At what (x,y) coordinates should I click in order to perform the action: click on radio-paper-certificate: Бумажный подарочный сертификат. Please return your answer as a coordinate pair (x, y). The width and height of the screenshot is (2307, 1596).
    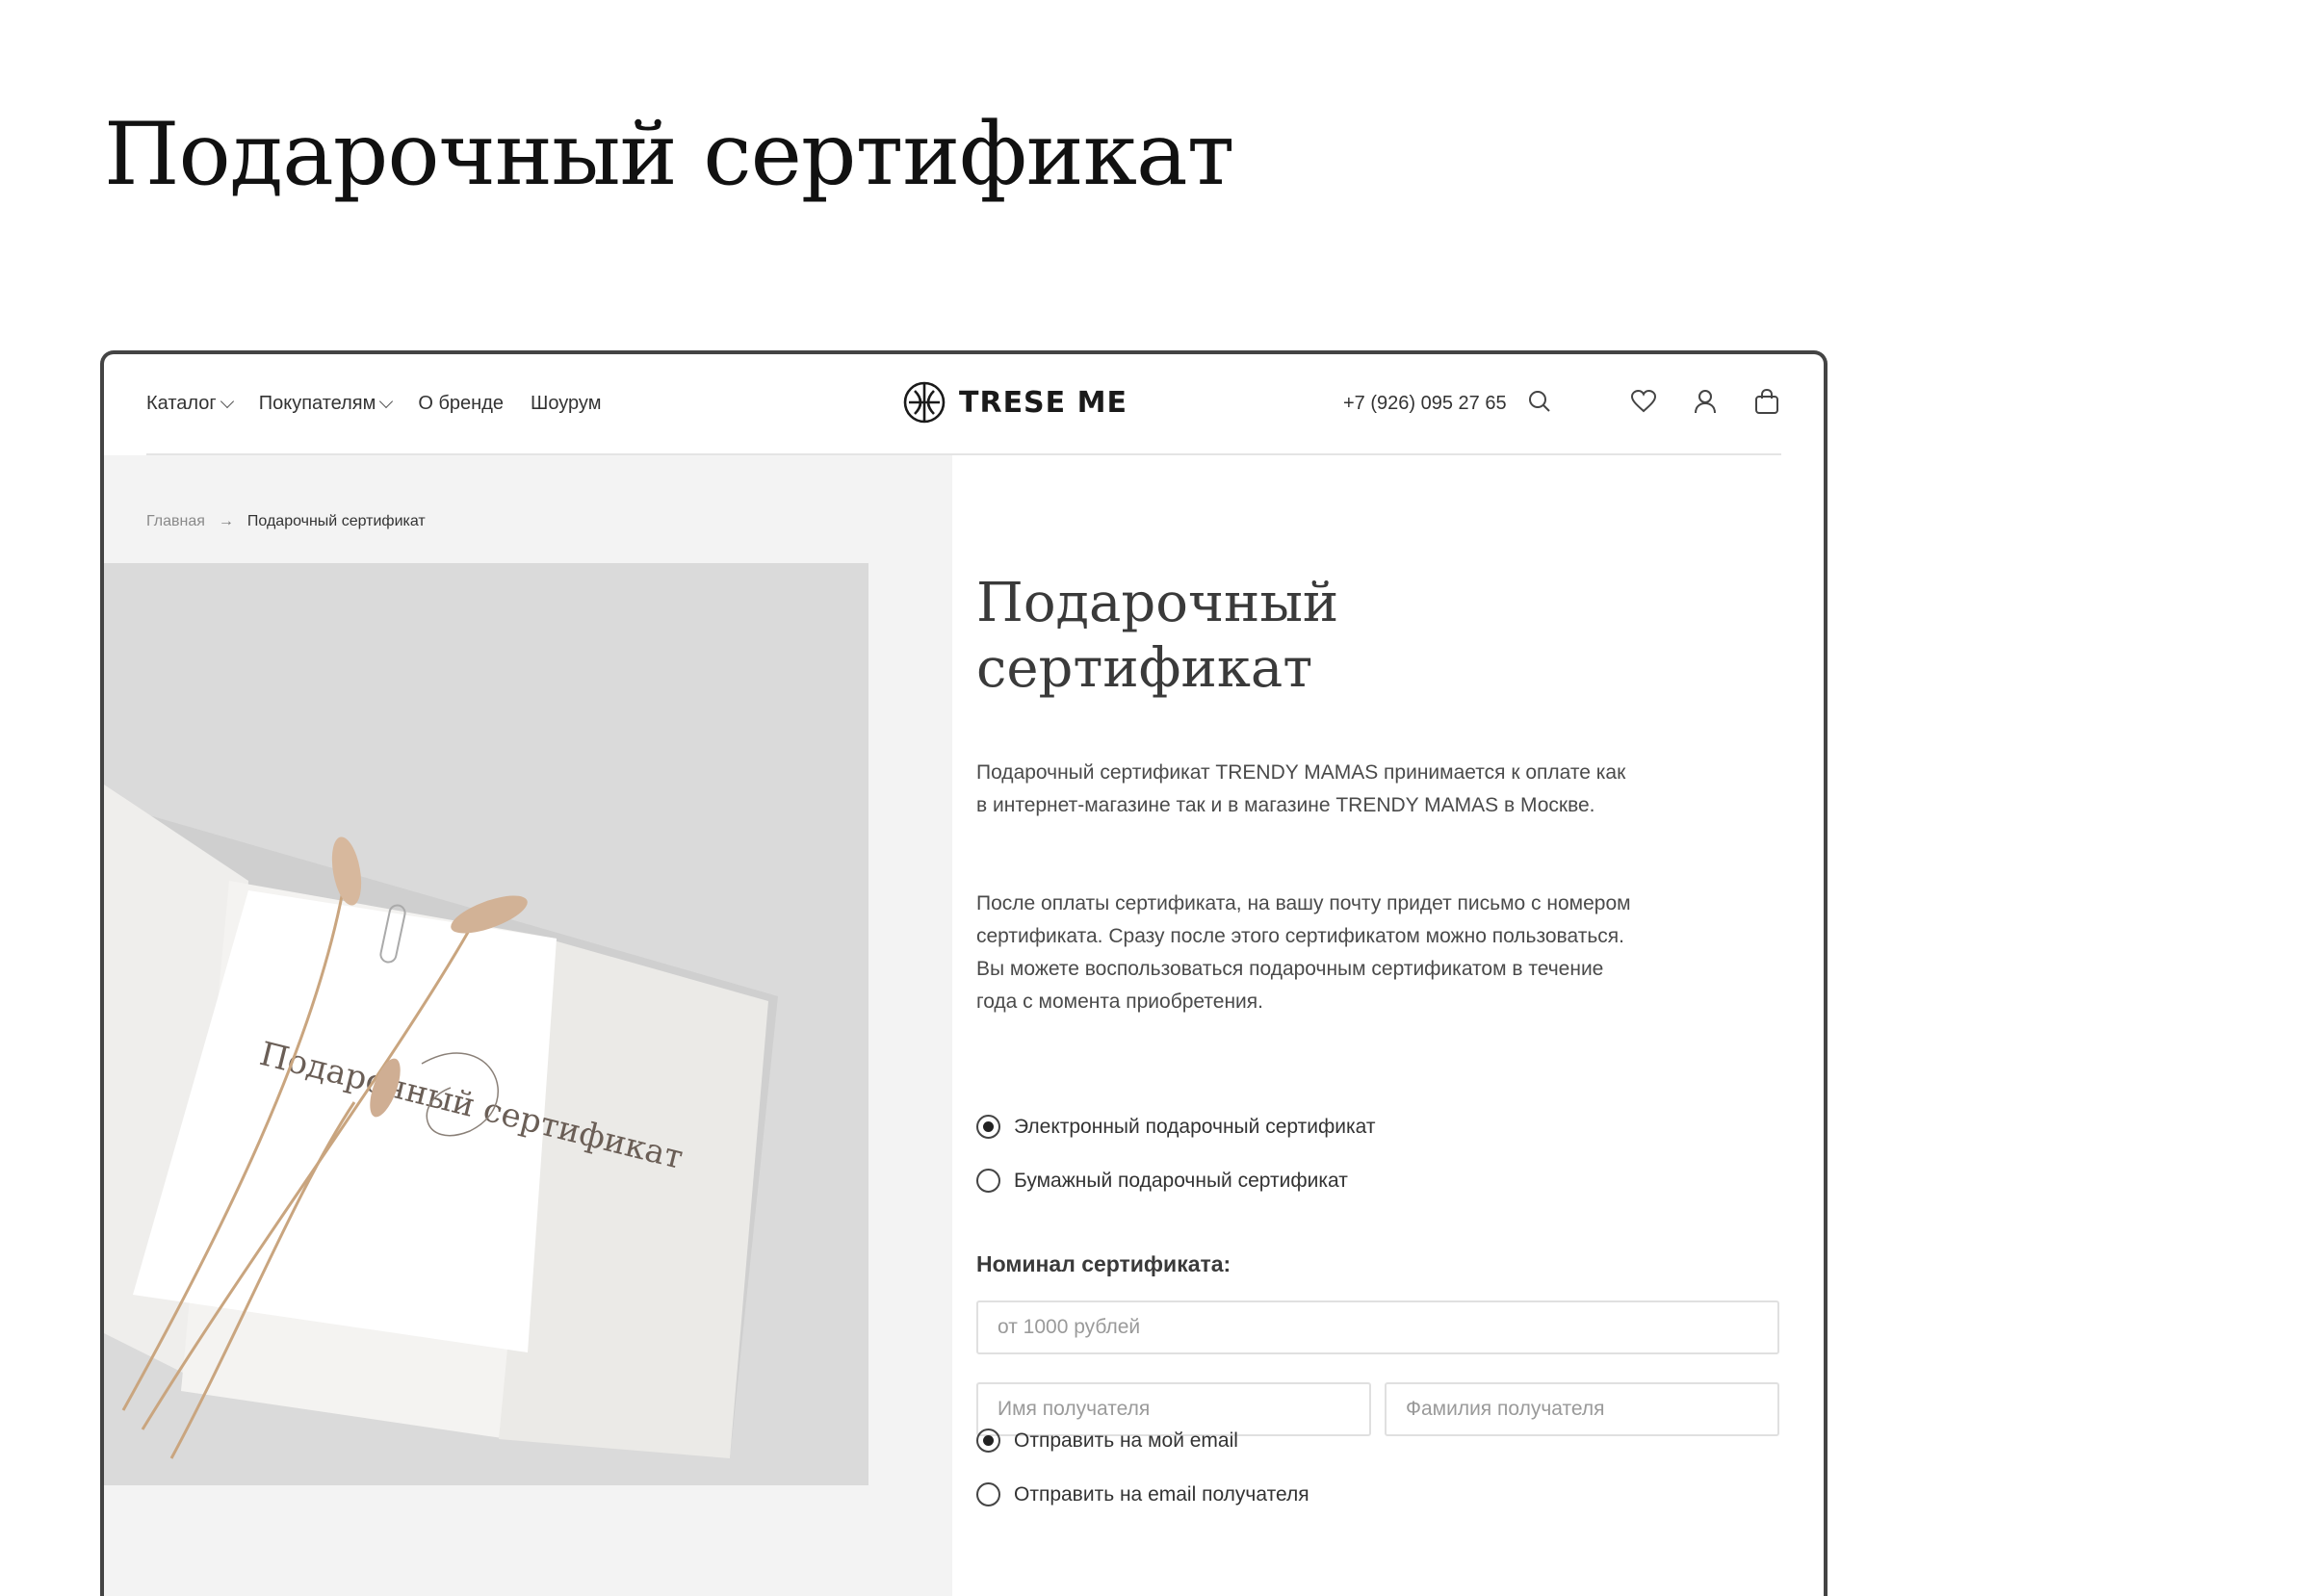
    Looking at the image, I should click on (1162, 1181).